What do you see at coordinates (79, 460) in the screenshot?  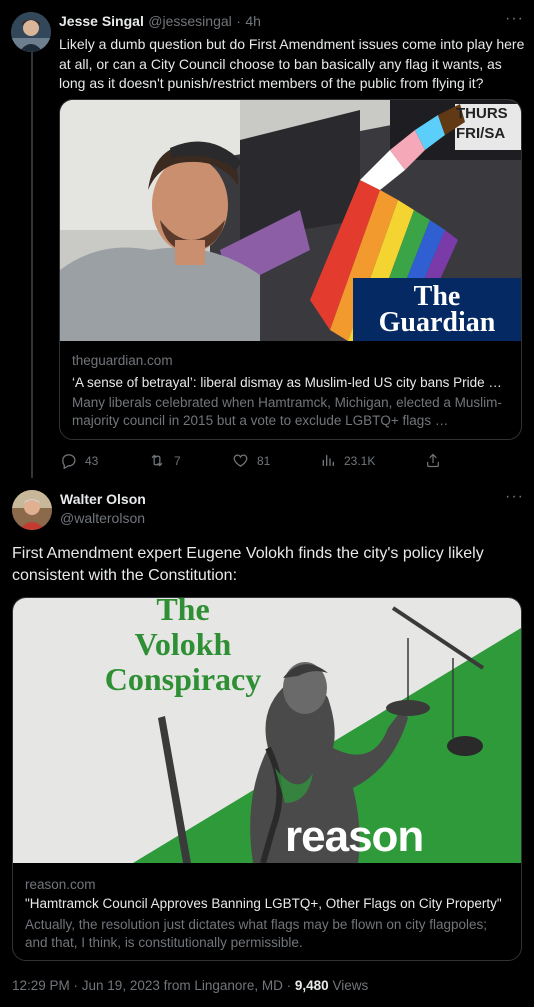 I see `reply-button: 43` at bounding box center [79, 460].